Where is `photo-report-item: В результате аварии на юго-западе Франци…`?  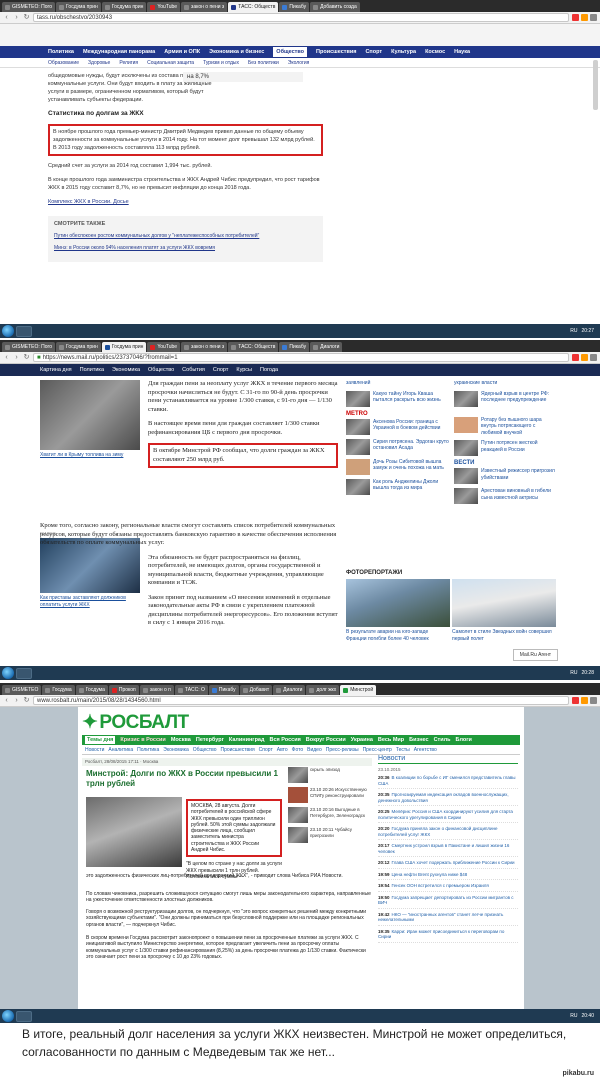
photo-report-item: В результате аварии на юго-западе Франци… is located at coordinates (398, 610).